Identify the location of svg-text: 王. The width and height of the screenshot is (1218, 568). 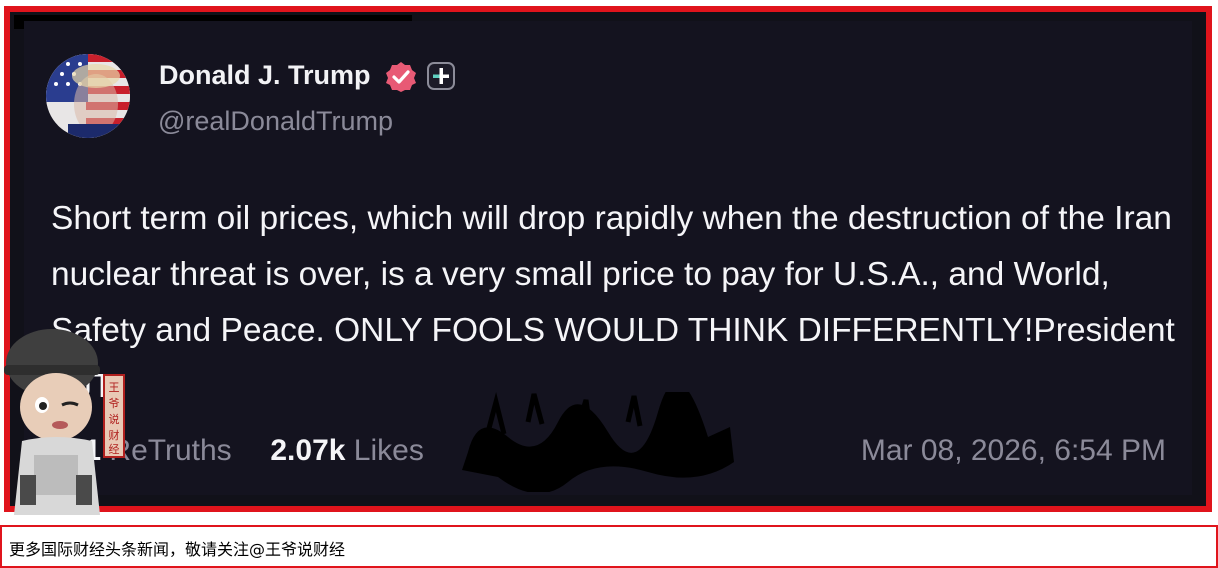
(114, 387).